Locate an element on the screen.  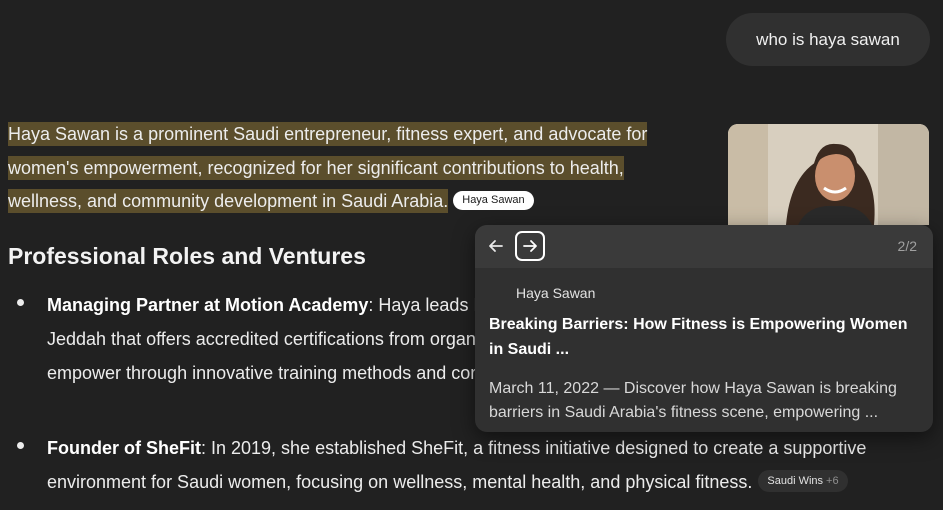
arrow-right-icon is located at coordinates (530, 246).